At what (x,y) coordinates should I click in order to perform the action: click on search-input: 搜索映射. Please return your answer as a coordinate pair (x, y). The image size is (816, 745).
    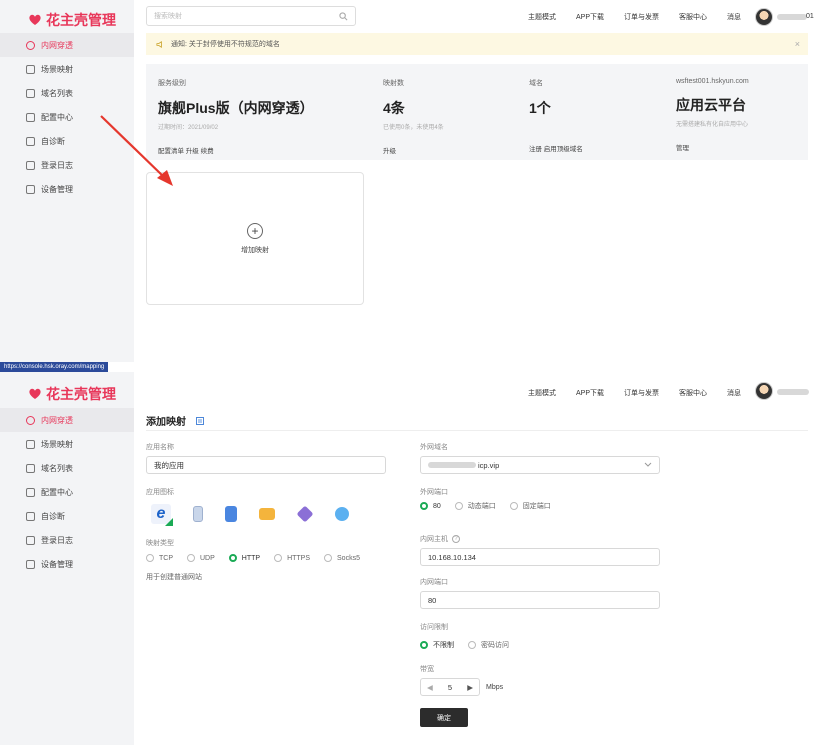
    Looking at the image, I should click on (251, 16).